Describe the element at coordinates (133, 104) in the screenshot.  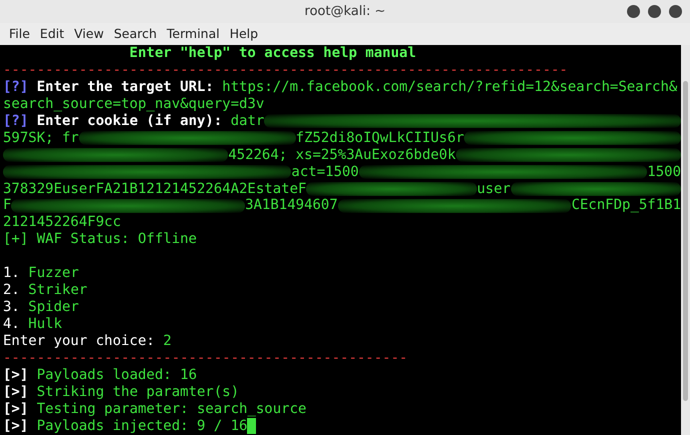
I see `output-text: search_source=top_nav&query=d3v` at that location.